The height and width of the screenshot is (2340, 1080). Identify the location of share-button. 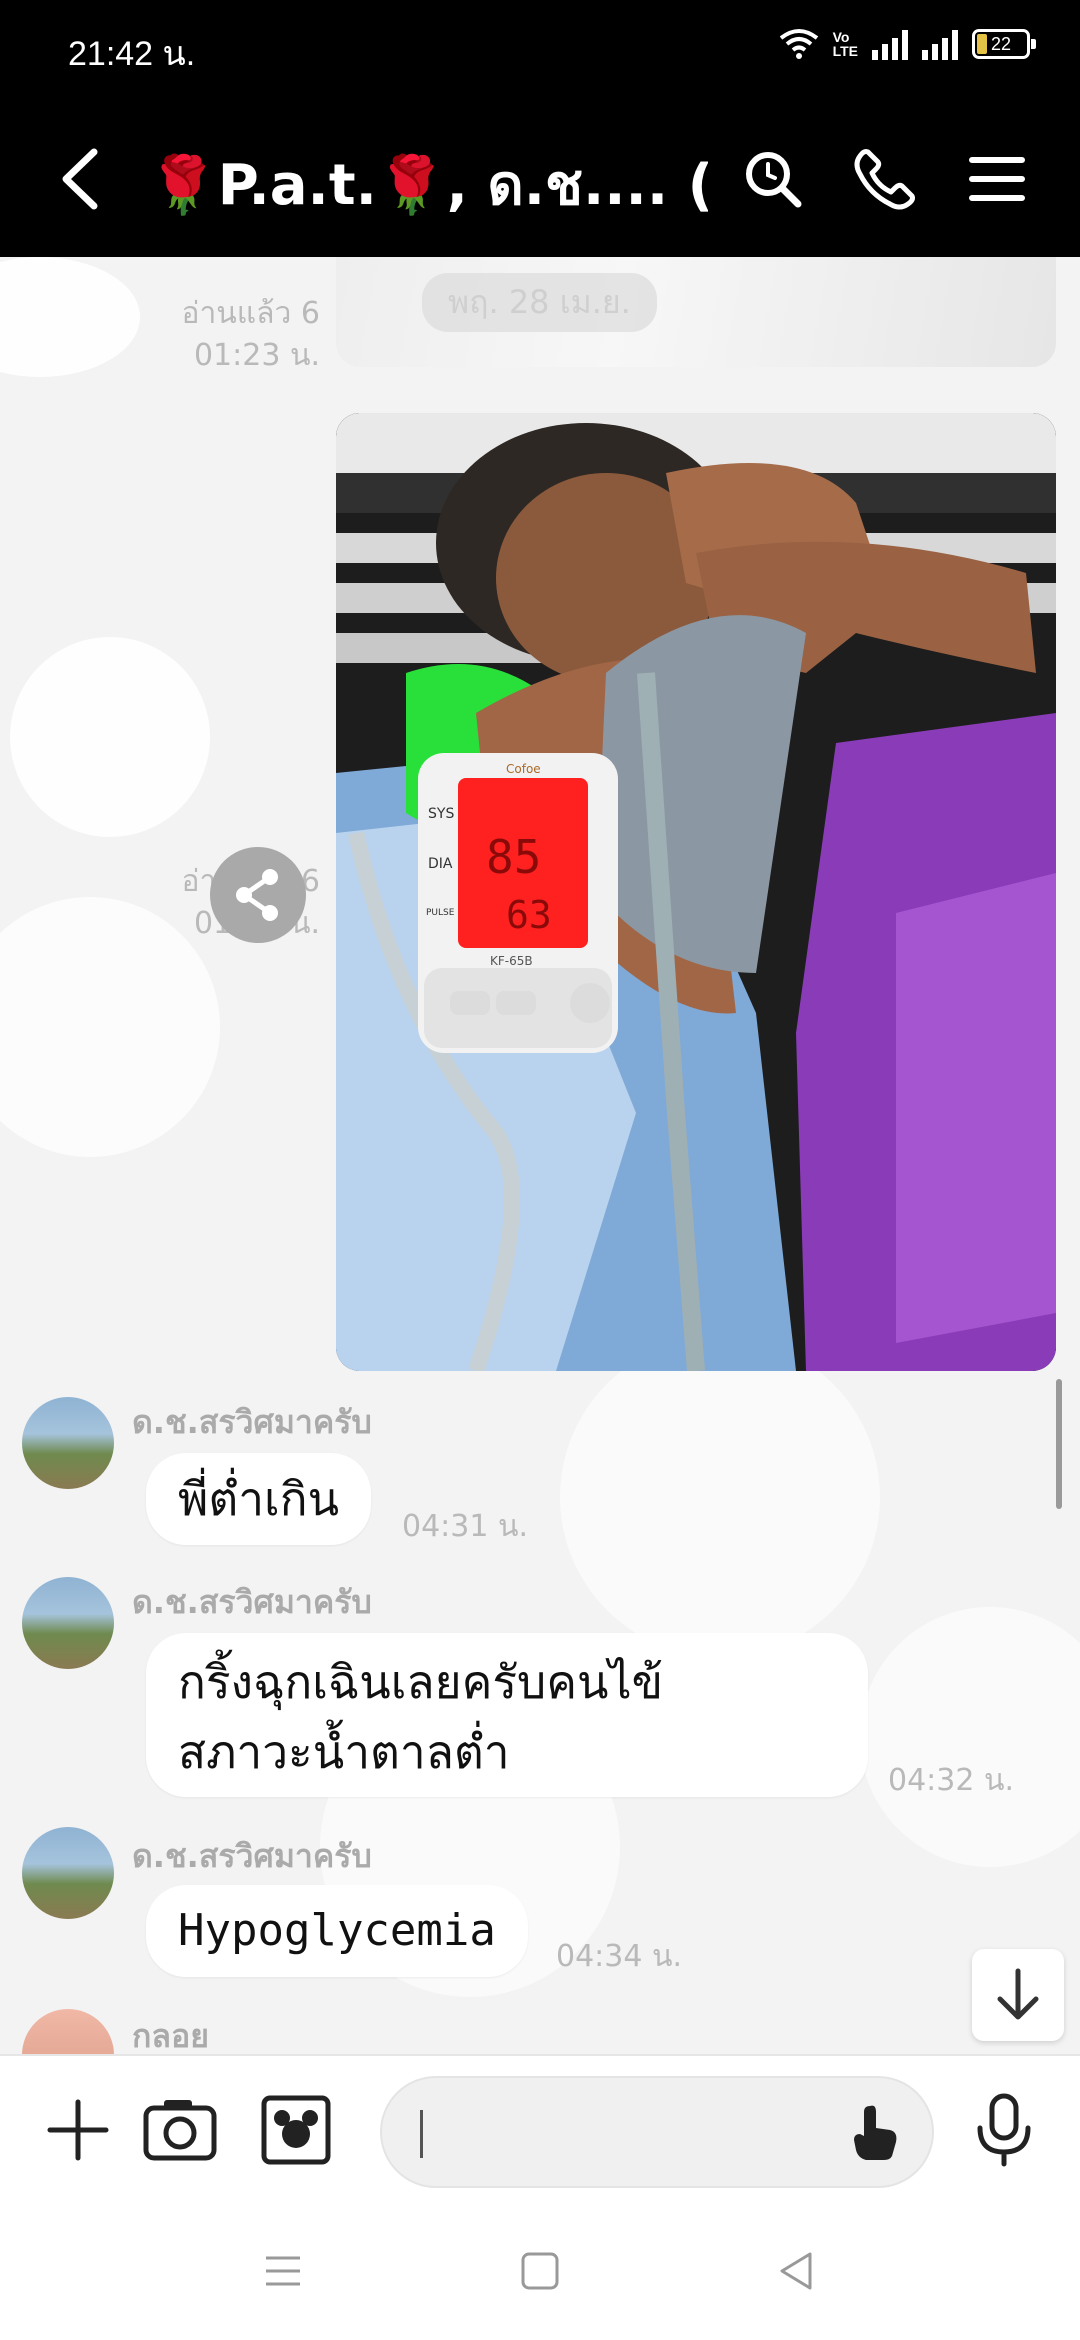
(258, 895).